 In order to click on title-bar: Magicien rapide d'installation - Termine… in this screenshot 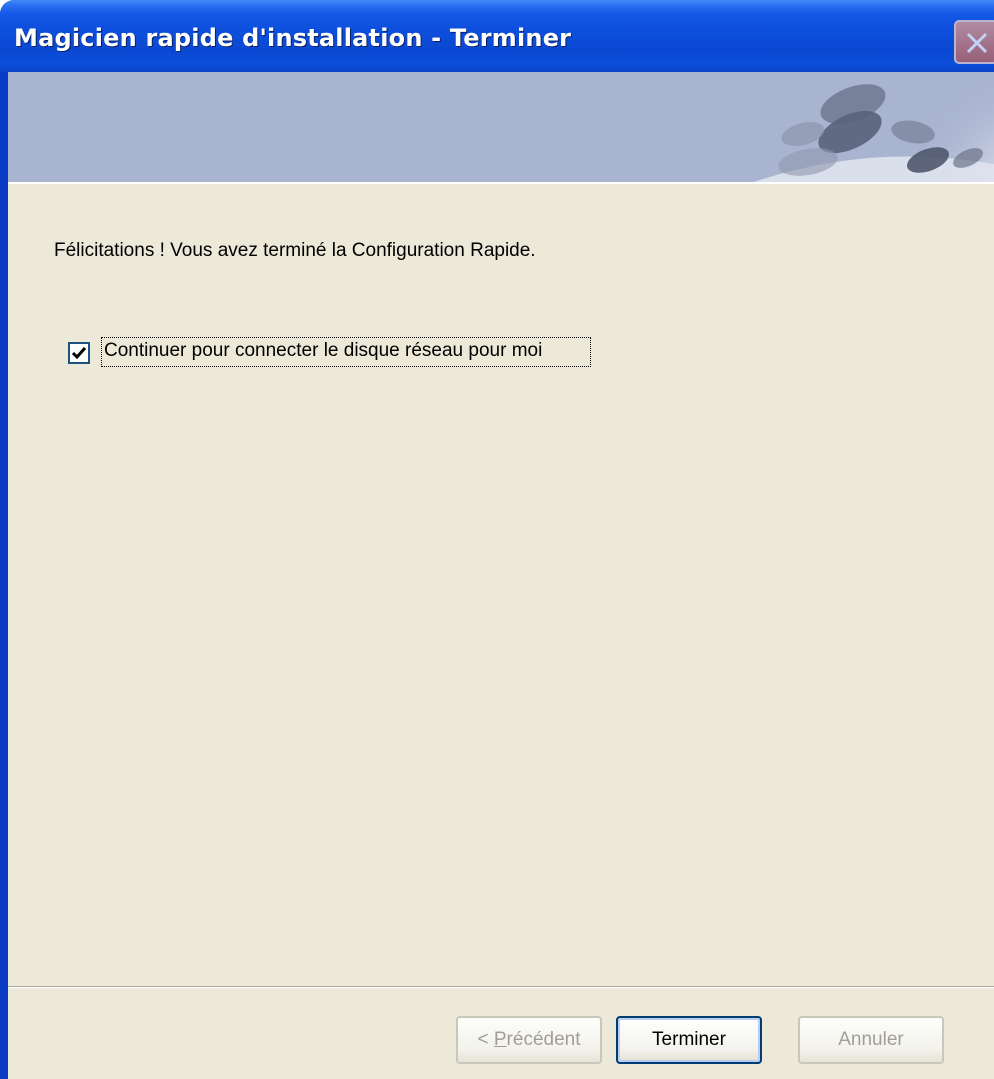, I will do `click(497, 36)`.